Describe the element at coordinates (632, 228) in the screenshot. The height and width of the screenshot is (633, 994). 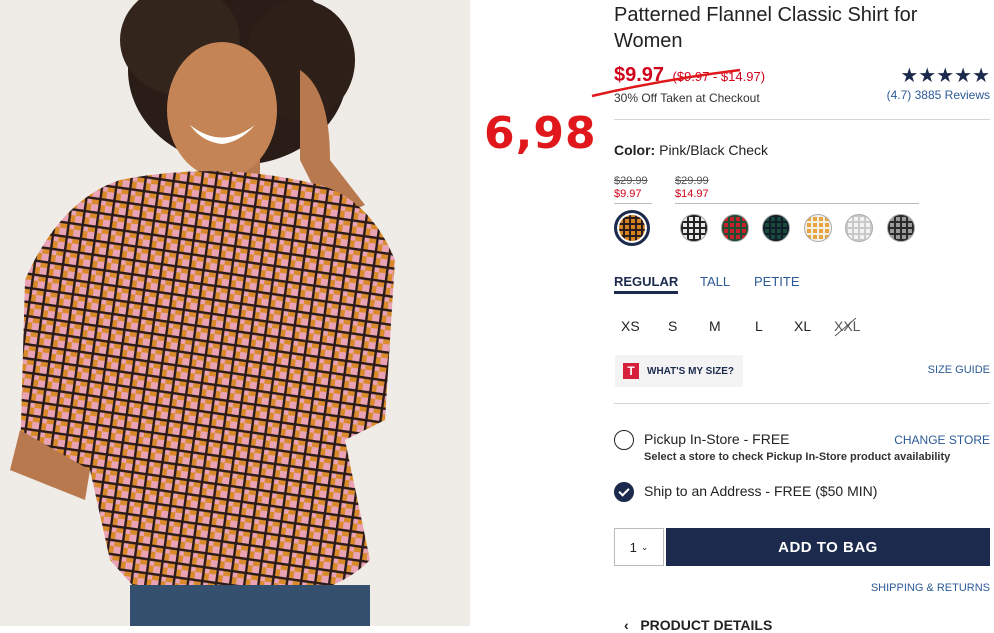
I see `orange-pink-check-swatch` at that location.